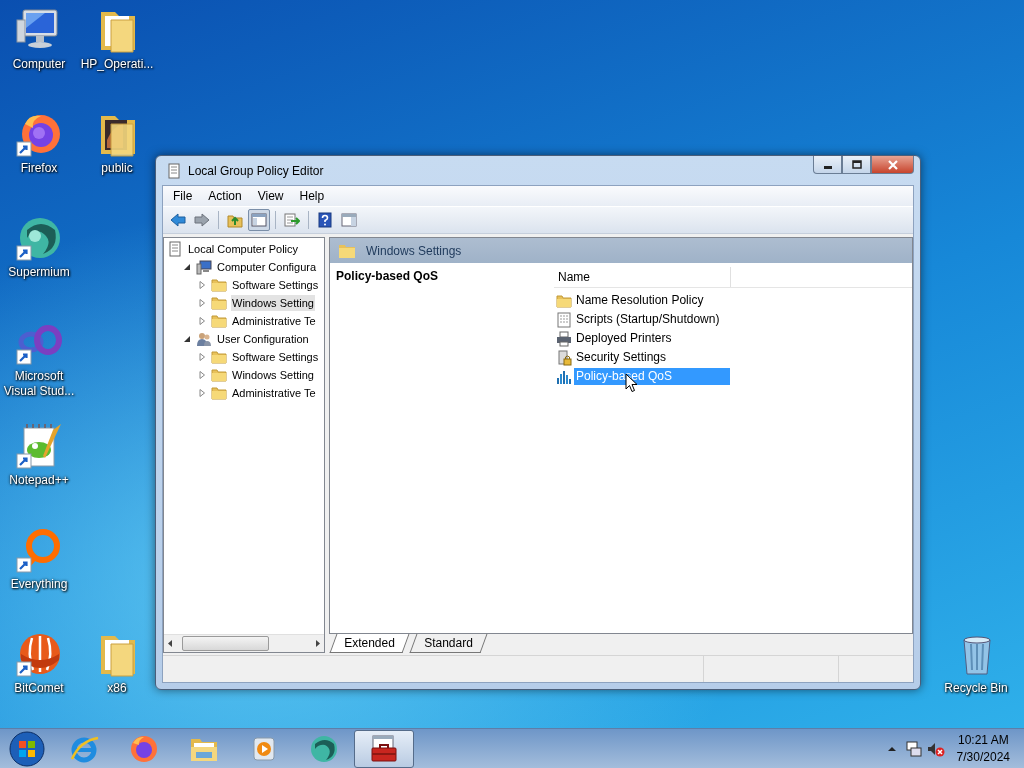 The height and width of the screenshot is (768, 1024). I want to click on horizontal-scrollbar, so click(244, 643).